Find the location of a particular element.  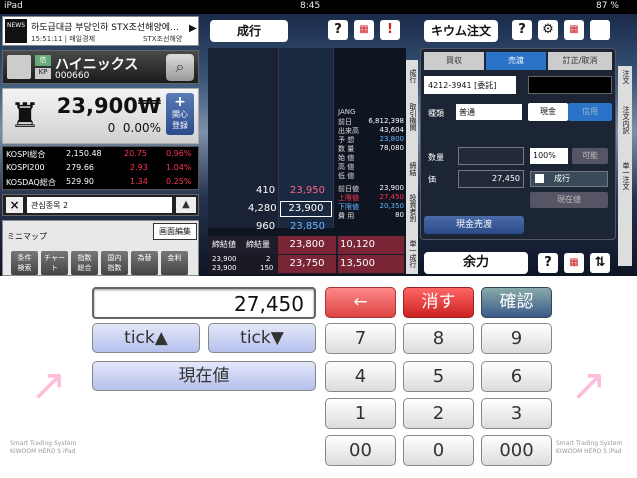

order-tabs: 買収 売渡 訂正/取消 is located at coordinates (518, 61).